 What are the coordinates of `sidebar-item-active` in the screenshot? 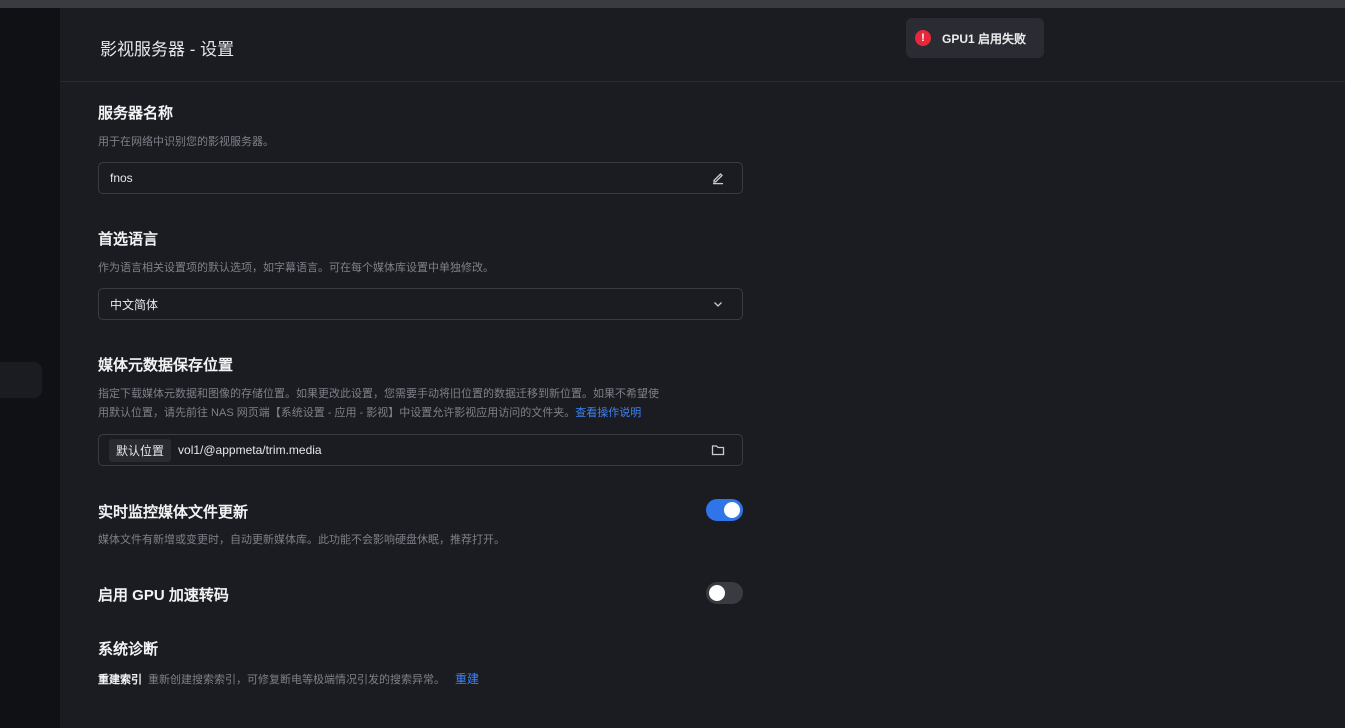 It's located at (21, 380).